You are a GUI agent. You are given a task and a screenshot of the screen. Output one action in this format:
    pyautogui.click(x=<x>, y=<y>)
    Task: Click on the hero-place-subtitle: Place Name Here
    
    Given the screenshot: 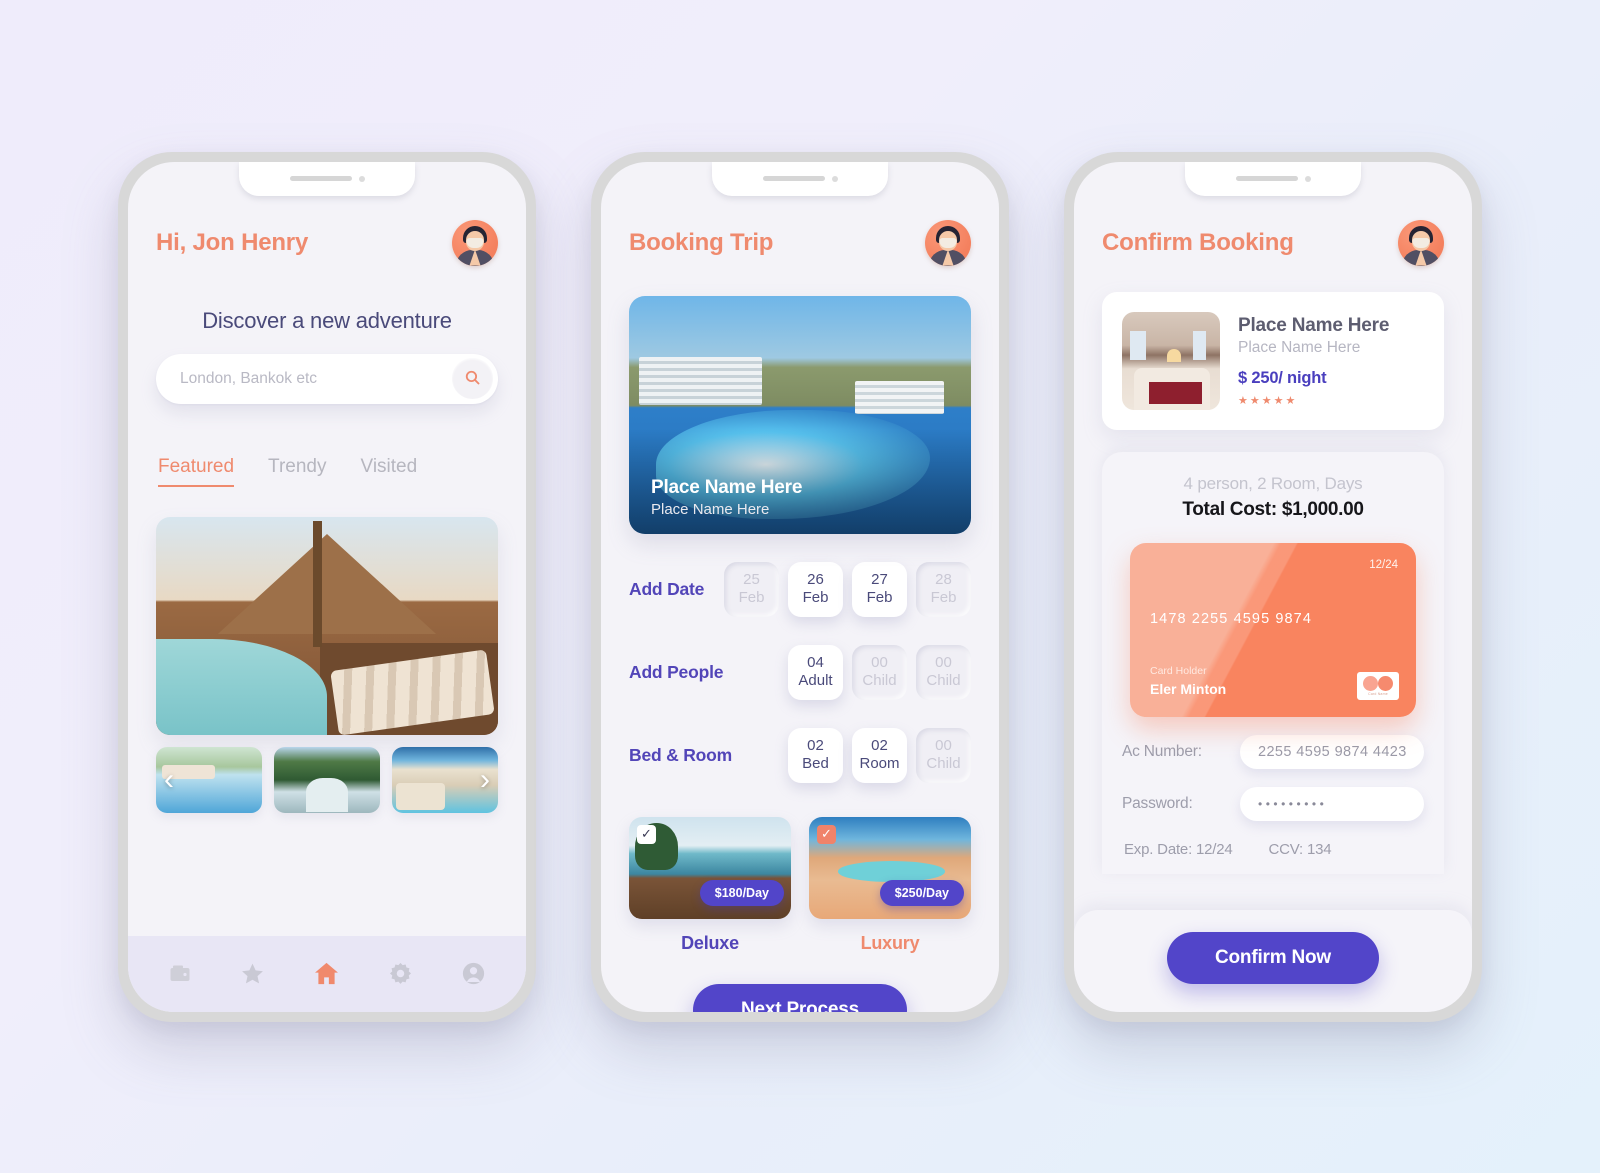 What is the action you would take?
    pyautogui.click(x=710, y=509)
    